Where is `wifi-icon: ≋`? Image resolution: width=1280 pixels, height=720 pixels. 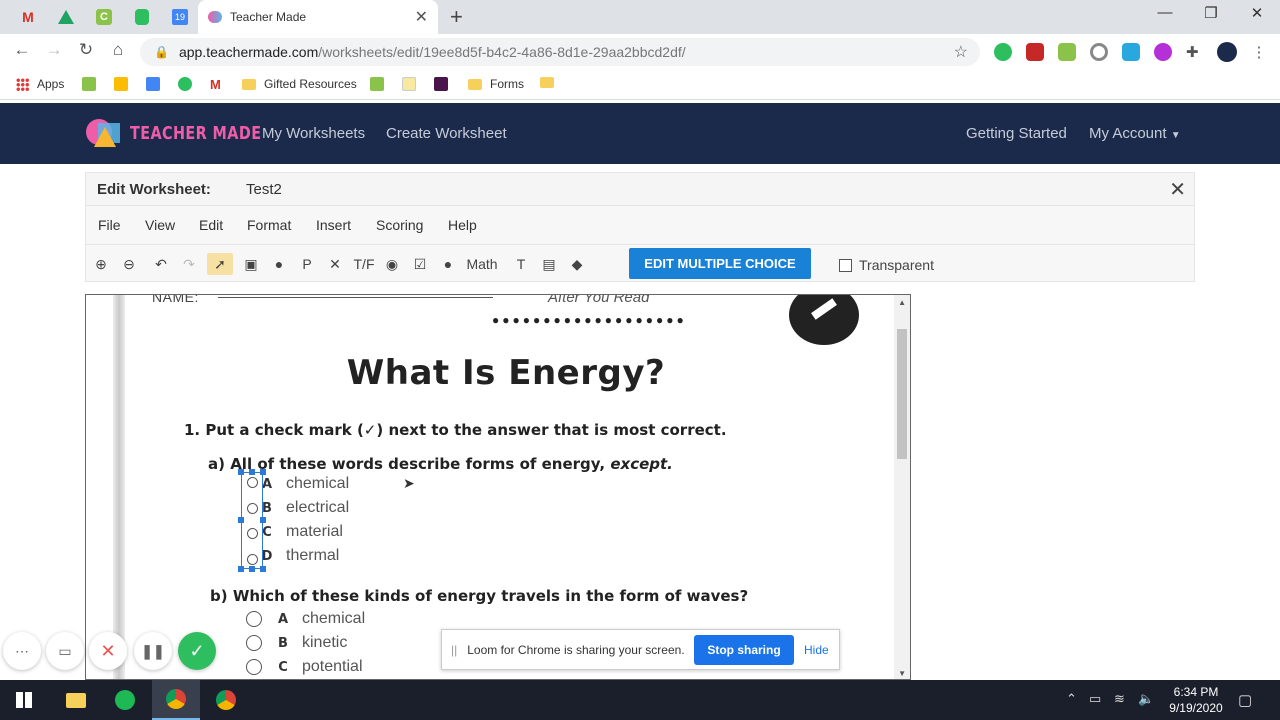 wifi-icon: ≋ is located at coordinates (1119, 699).